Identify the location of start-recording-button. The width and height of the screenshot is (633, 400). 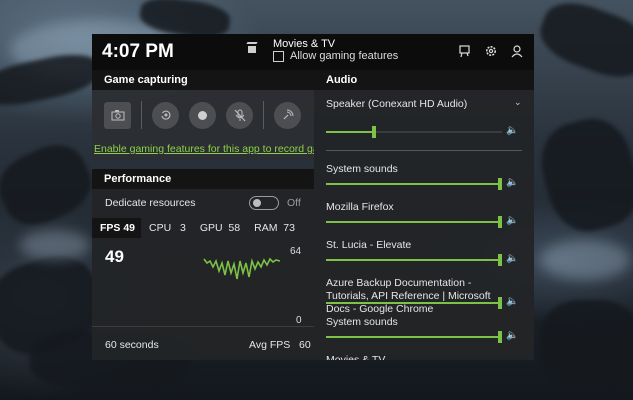
(202, 115).